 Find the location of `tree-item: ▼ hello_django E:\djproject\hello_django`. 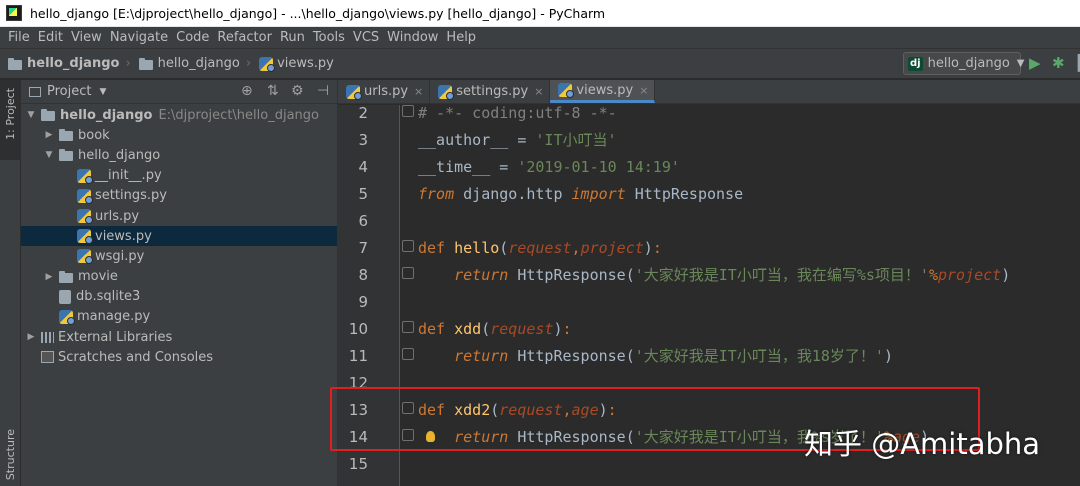

tree-item: ▼ hello_django E:\djproject\hello_django is located at coordinates (179, 115).